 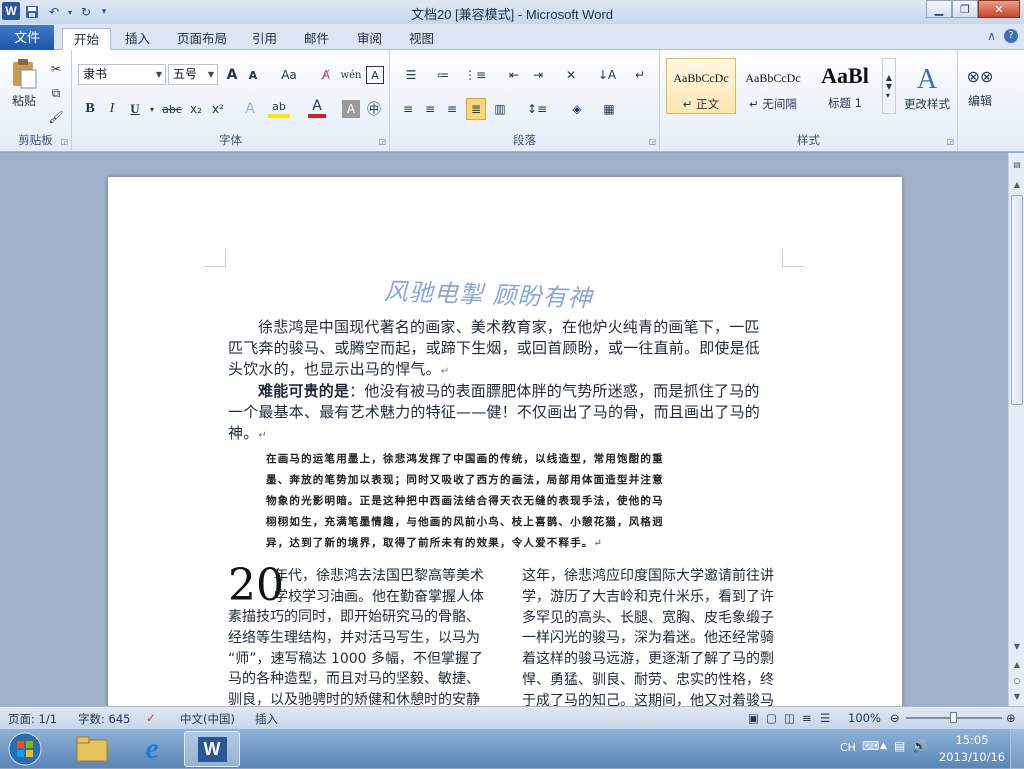 I want to click on chinese-layout-icon: ✕, so click(x=571, y=75).